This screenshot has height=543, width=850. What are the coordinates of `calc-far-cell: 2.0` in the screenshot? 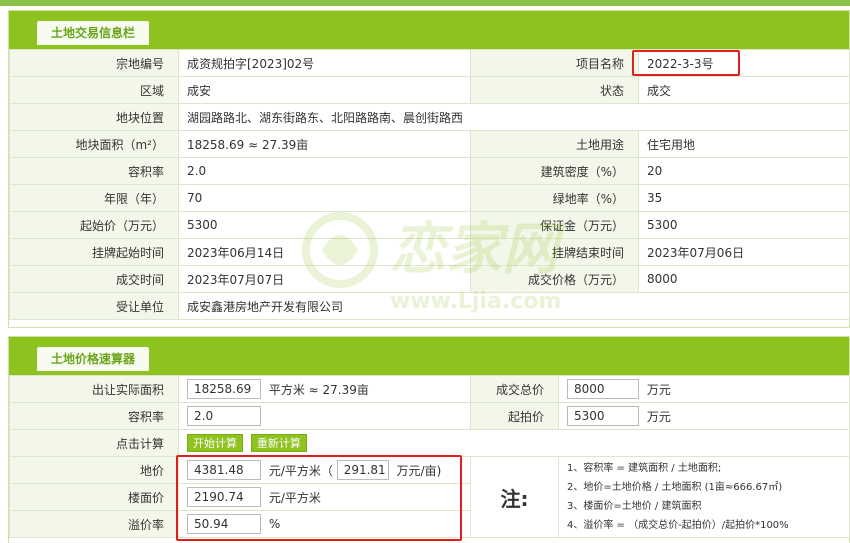 It's located at (324, 416).